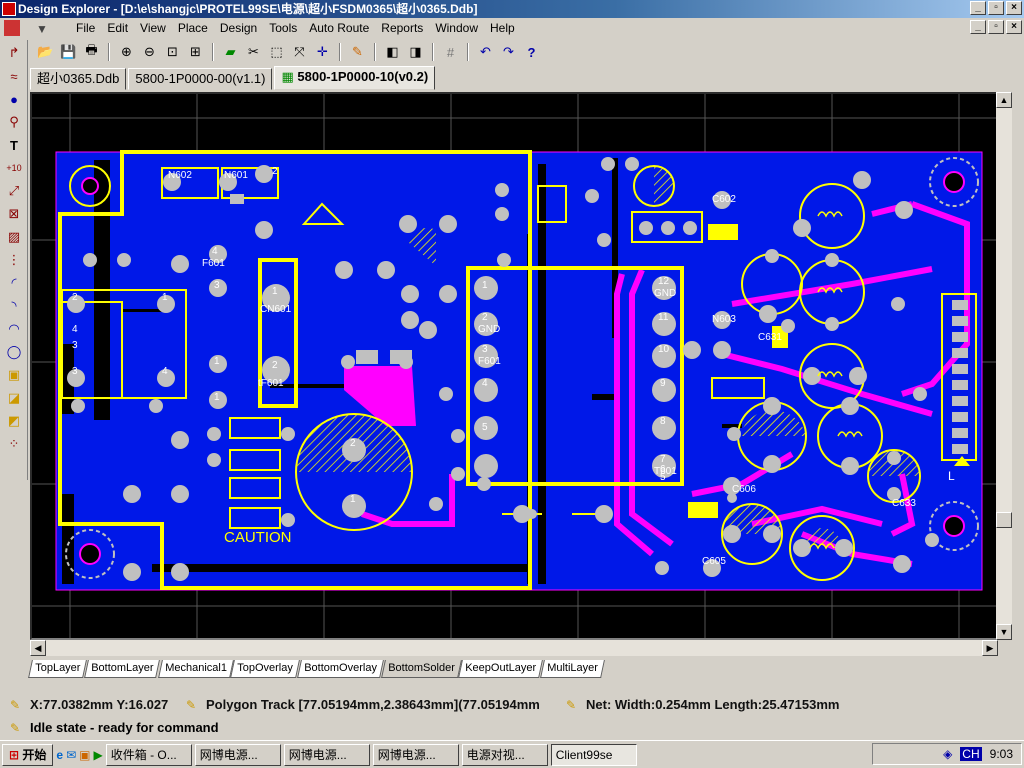 This screenshot has height=768, width=1024. I want to click on array-icon: ⁘, so click(14, 444).